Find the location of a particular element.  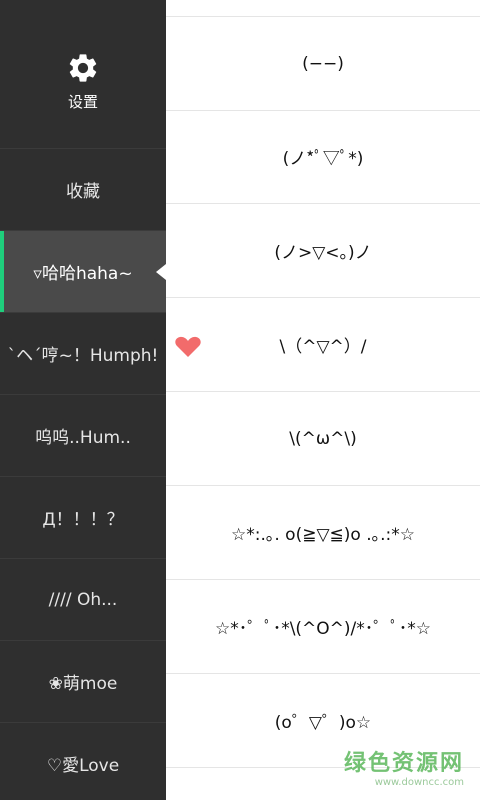

emoticon-text: (ノ*ﾟ▽ﾟ*) is located at coordinates (323, 159).